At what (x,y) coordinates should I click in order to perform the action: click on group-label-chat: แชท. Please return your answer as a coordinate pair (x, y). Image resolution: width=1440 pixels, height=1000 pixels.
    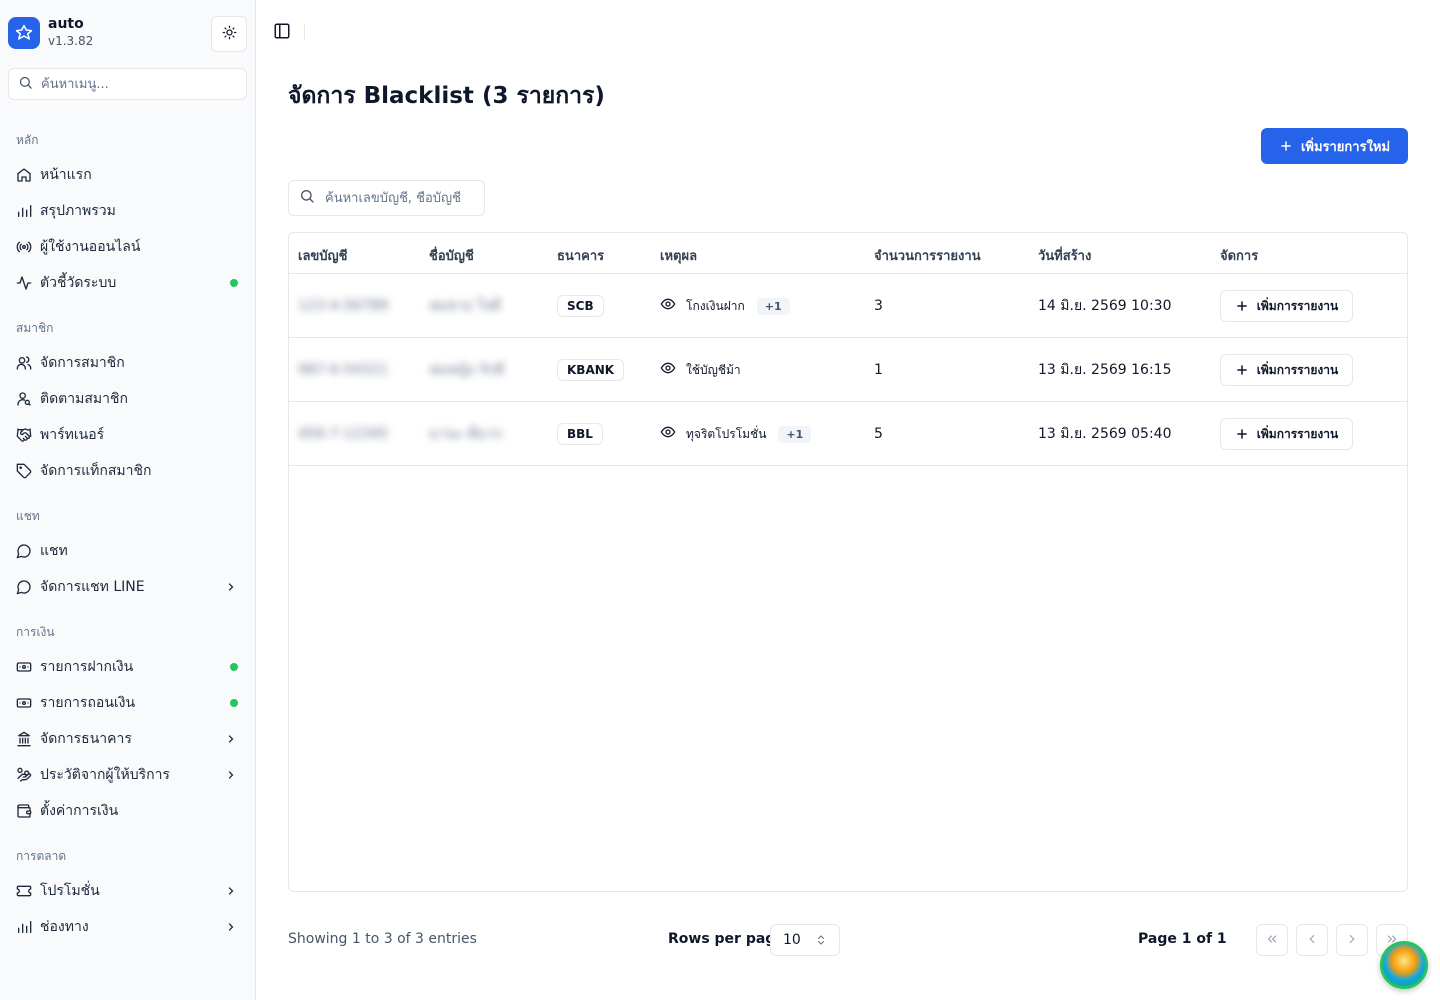
    Looking at the image, I should click on (28, 516).